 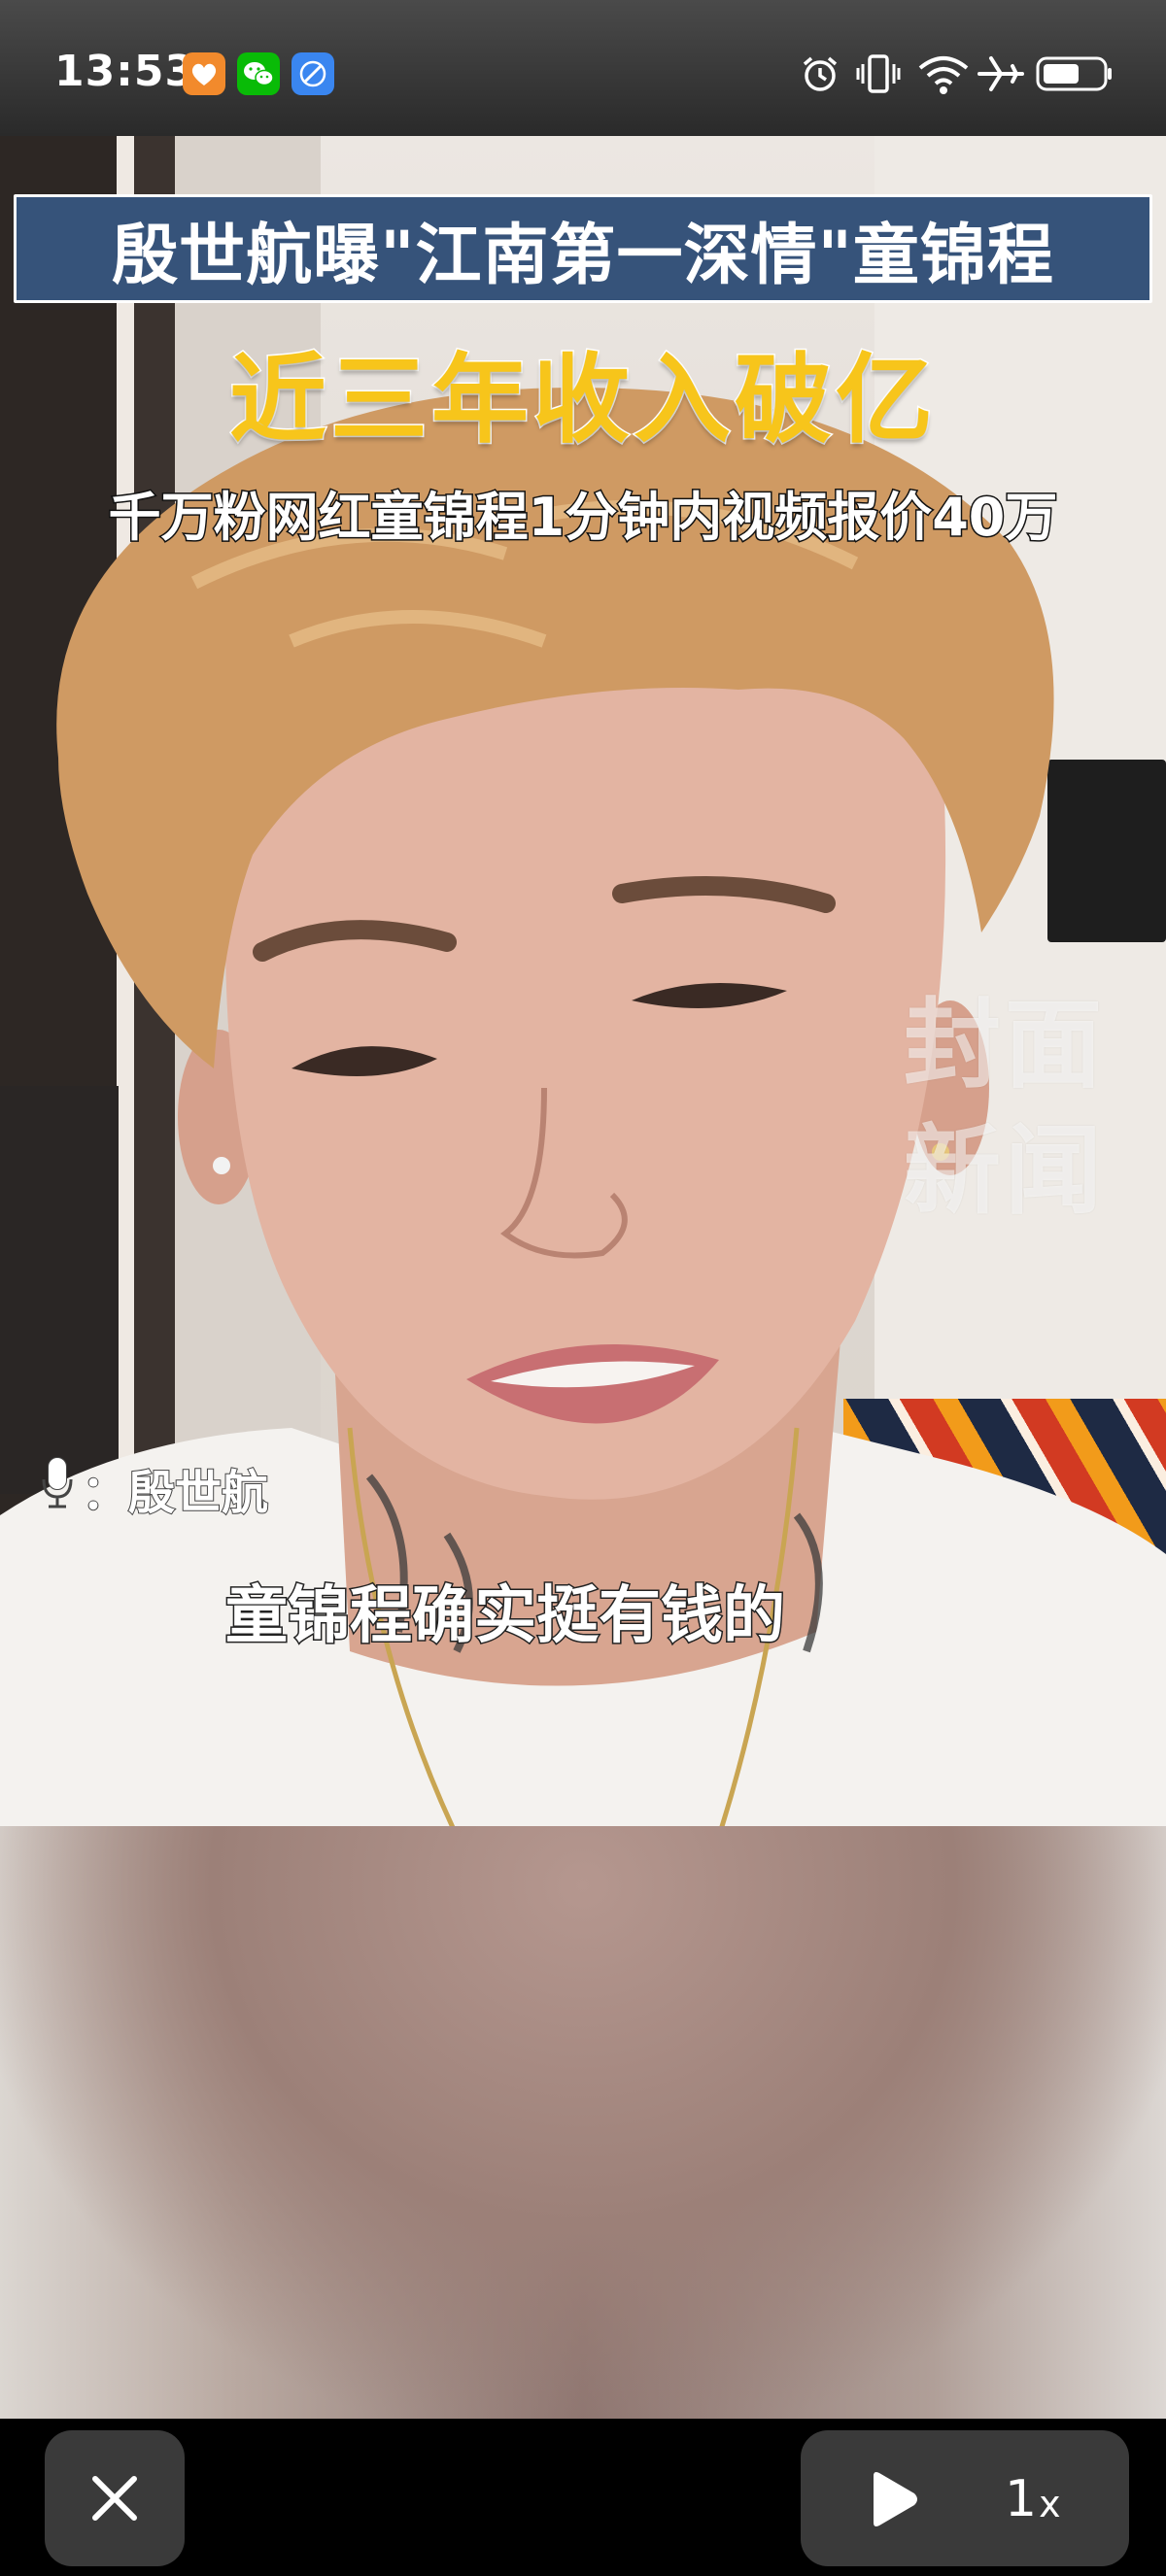 I want to click on heart-app-icon, so click(x=204, y=73).